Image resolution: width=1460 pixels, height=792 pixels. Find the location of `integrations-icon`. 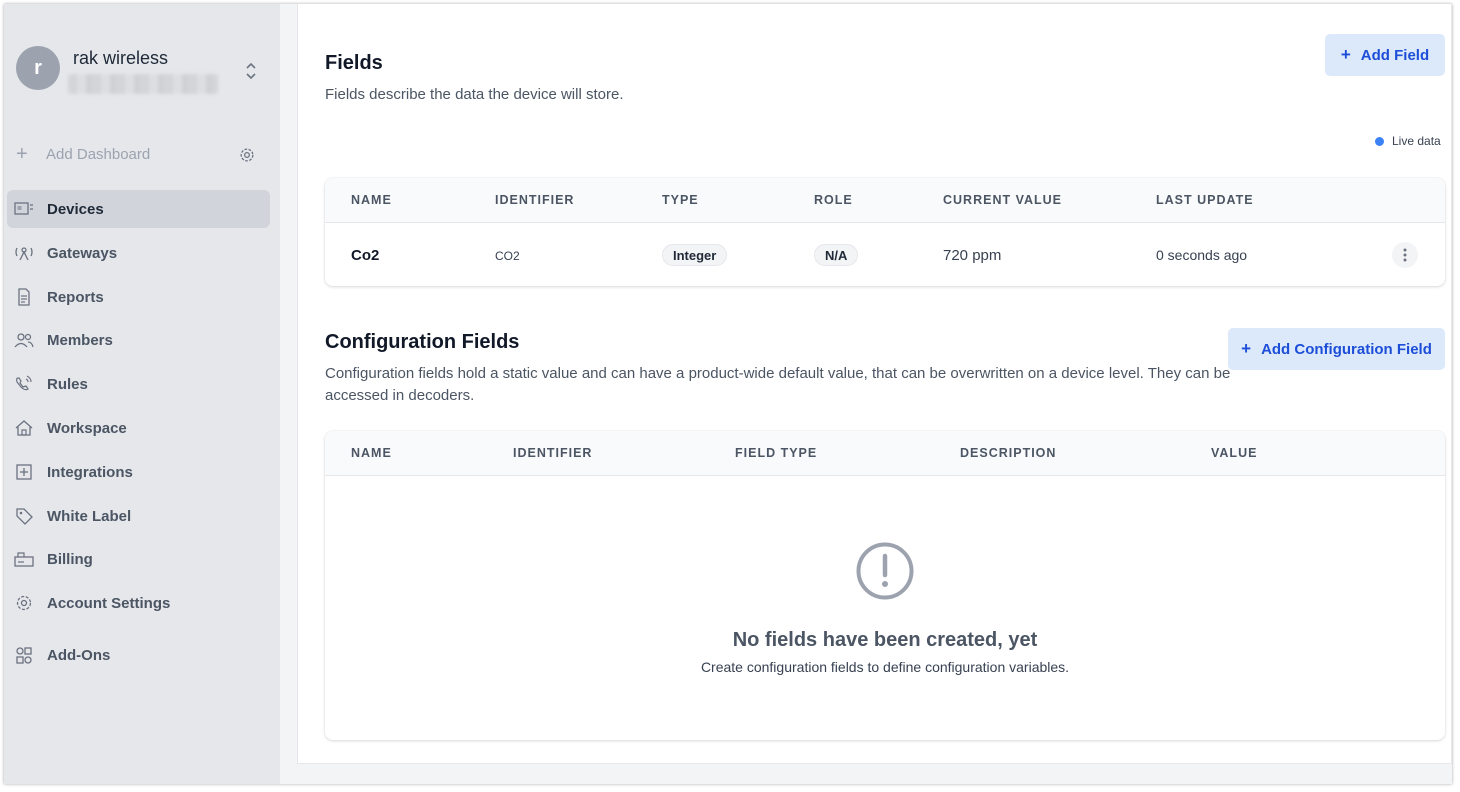

integrations-icon is located at coordinates (24, 472).